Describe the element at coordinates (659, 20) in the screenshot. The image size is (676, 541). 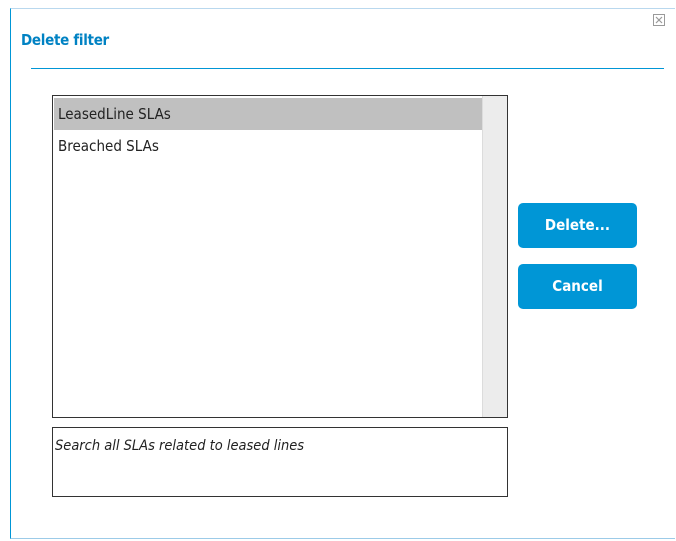
I see `close-icon` at that location.